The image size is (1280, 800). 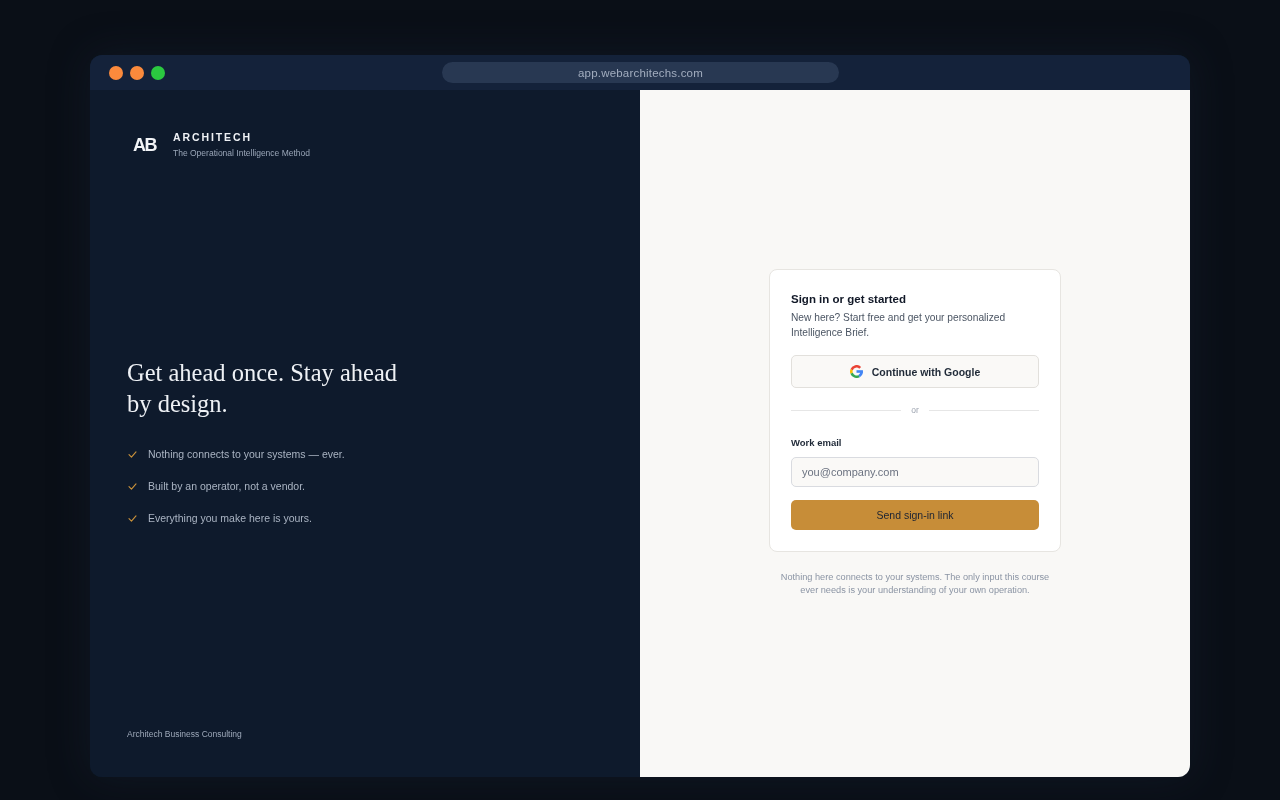 I want to click on headline: Get ahead once. Stay ahead by design., so click(x=263, y=388).